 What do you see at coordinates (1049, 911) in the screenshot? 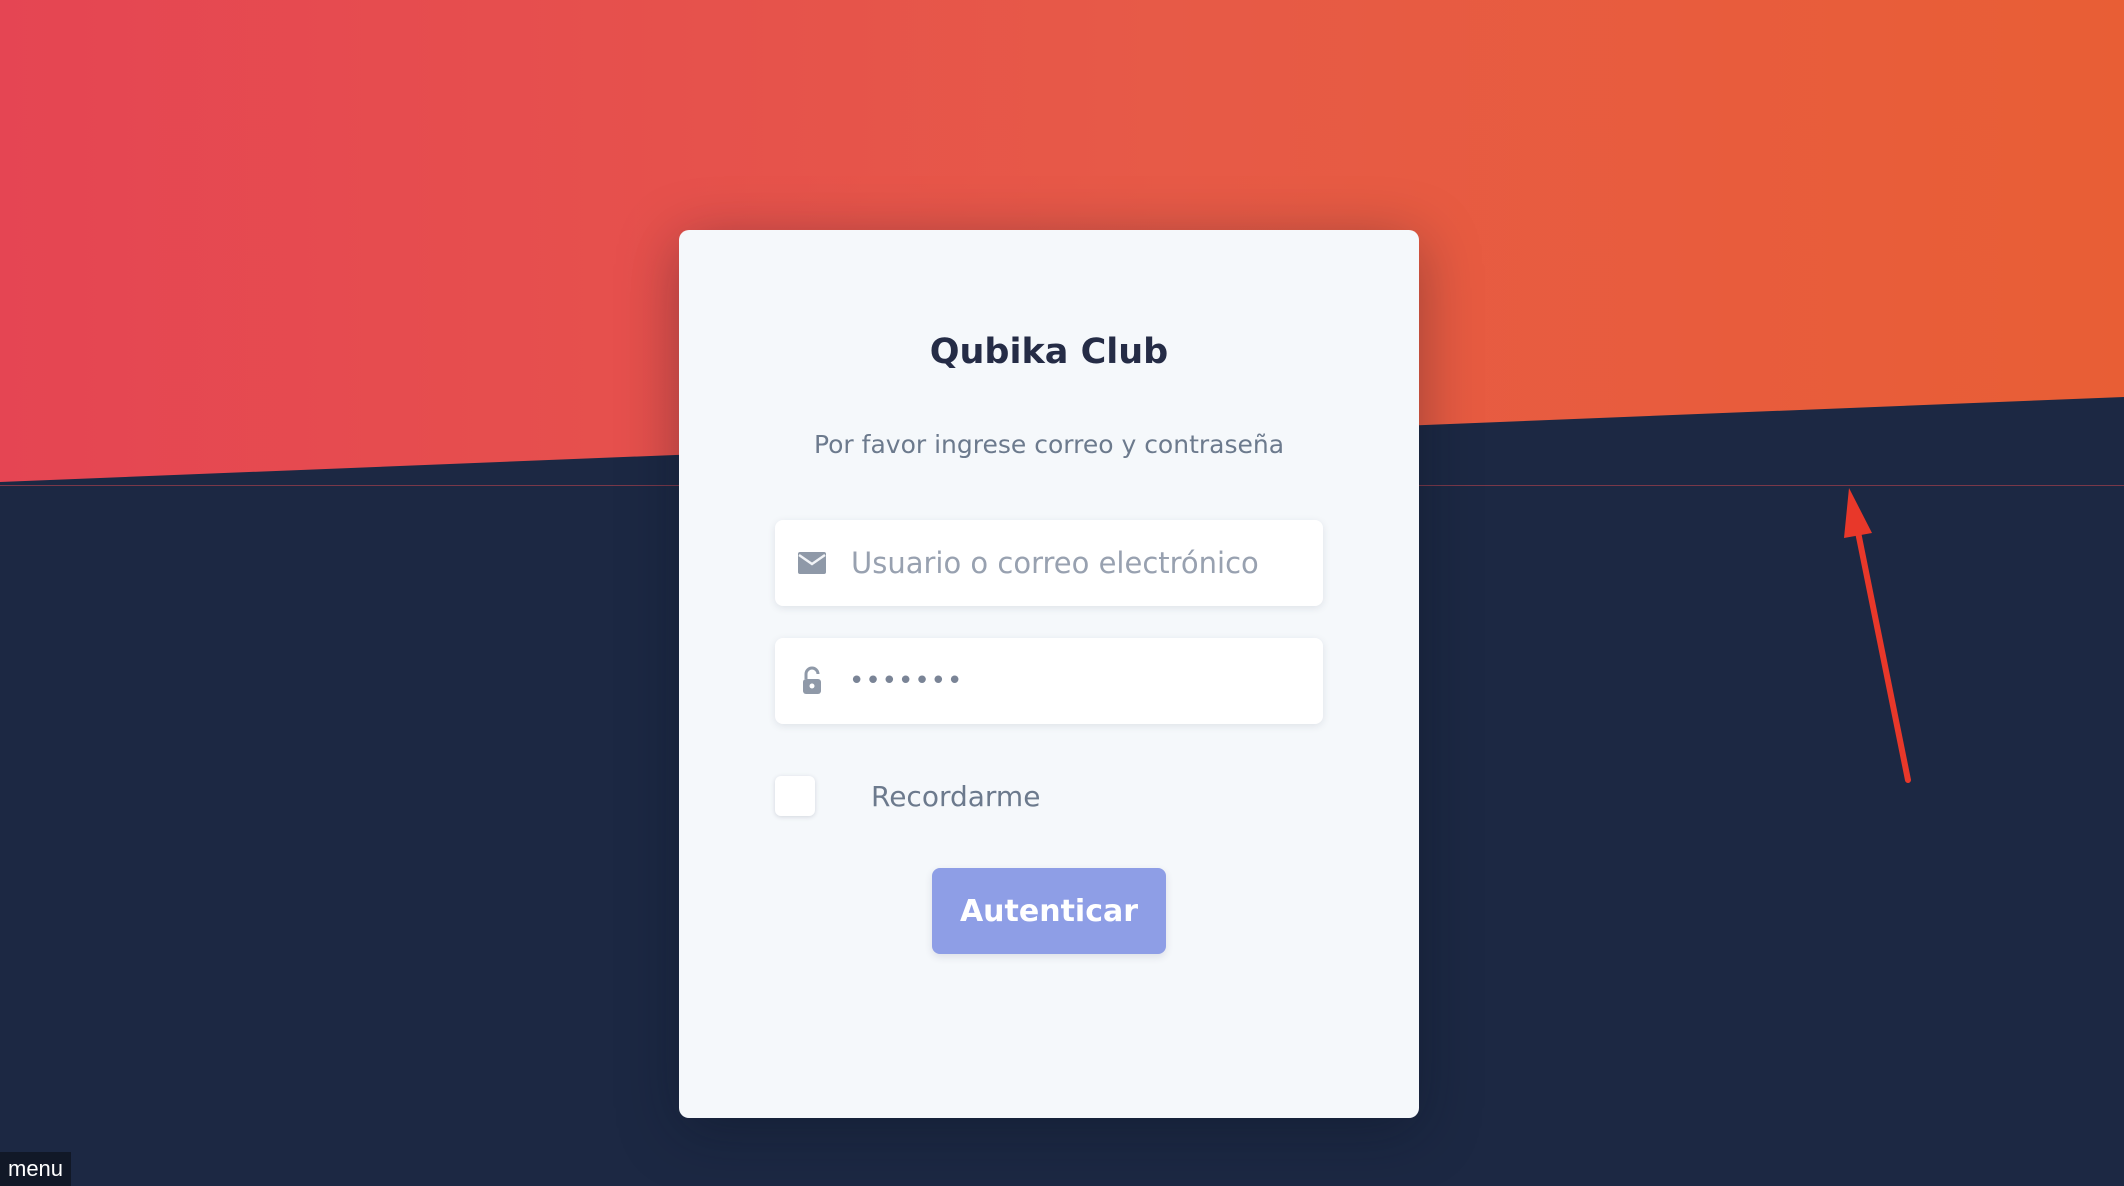
I see `authenticate-button: Autenticar` at bounding box center [1049, 911].